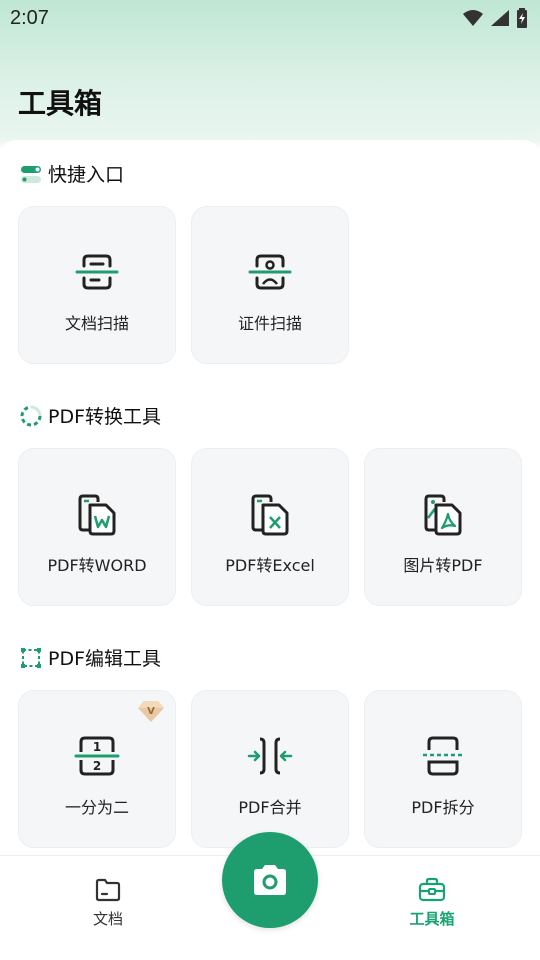  Describe the element at coordinates (432, 919) in the screenshot. I see `nav-label-tools: 工具箱` at that location.